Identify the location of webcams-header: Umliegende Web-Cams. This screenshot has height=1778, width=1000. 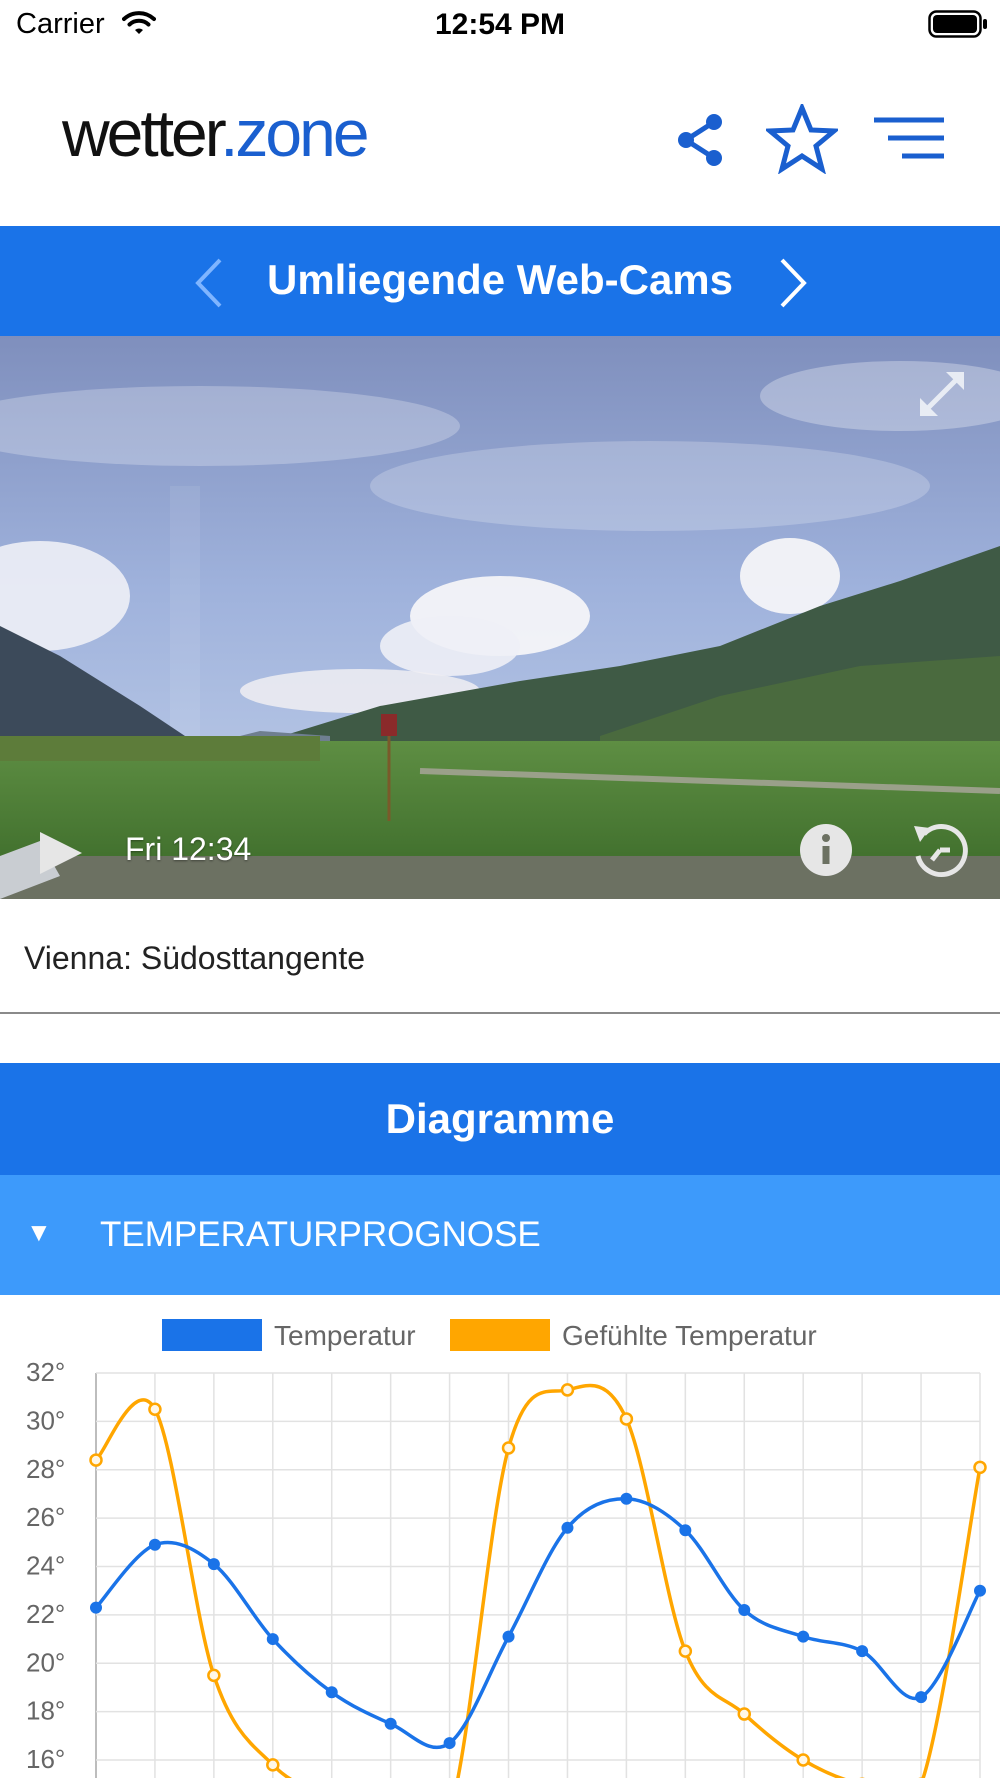
(500, 281).